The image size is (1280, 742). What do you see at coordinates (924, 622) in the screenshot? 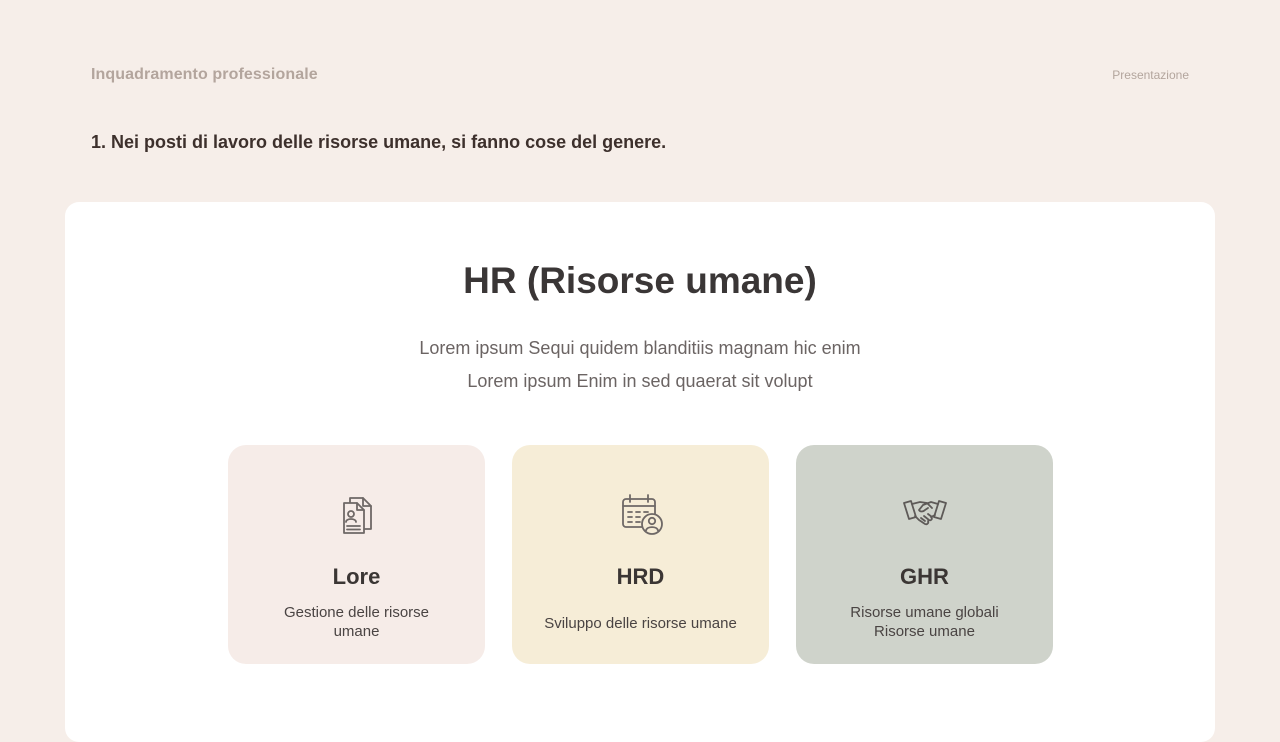
I see `card-description: Risorse umane globali Risorse umane` at bounding box center [924, 622].